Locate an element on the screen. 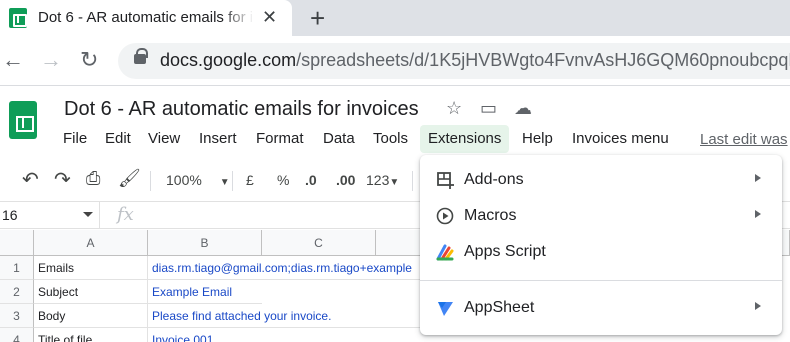  star-icon: ☆ is located at coordinates (454, 108).